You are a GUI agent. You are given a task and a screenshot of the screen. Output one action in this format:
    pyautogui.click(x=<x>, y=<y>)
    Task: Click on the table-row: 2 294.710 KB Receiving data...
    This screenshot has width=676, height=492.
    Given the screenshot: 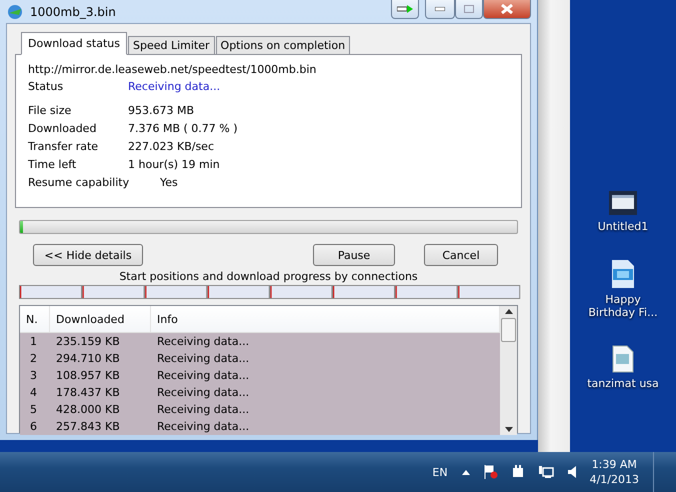 What is the action you would take?
    pyautogui.click(x=260, y=358)
    